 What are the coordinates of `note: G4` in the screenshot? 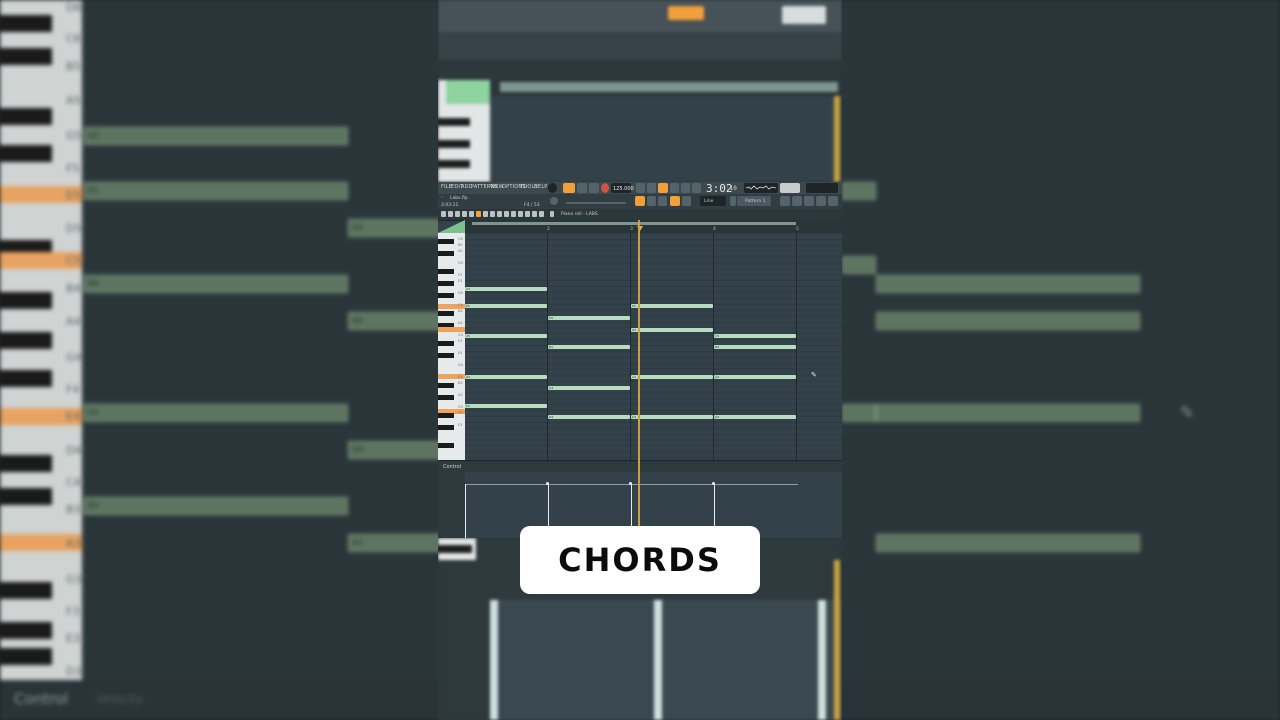 It's located at (589, 388).